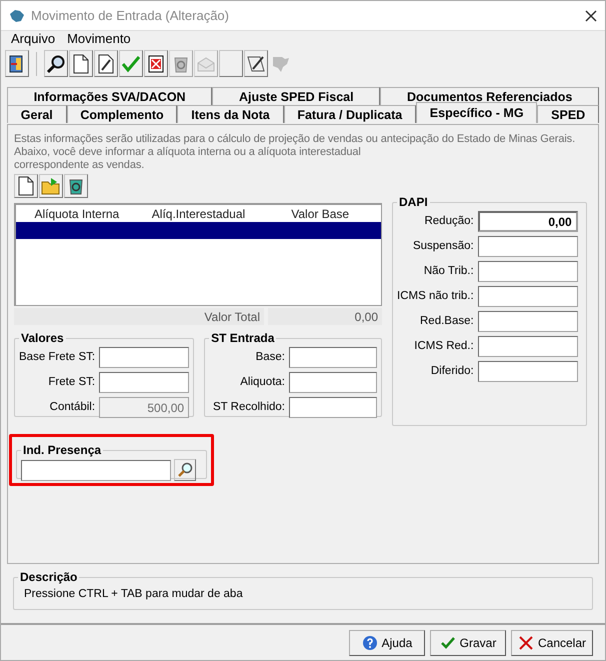 The height and width of the screenshot is (661, 606). I want to click on tab: Itens da Nota, so click(230, 114).